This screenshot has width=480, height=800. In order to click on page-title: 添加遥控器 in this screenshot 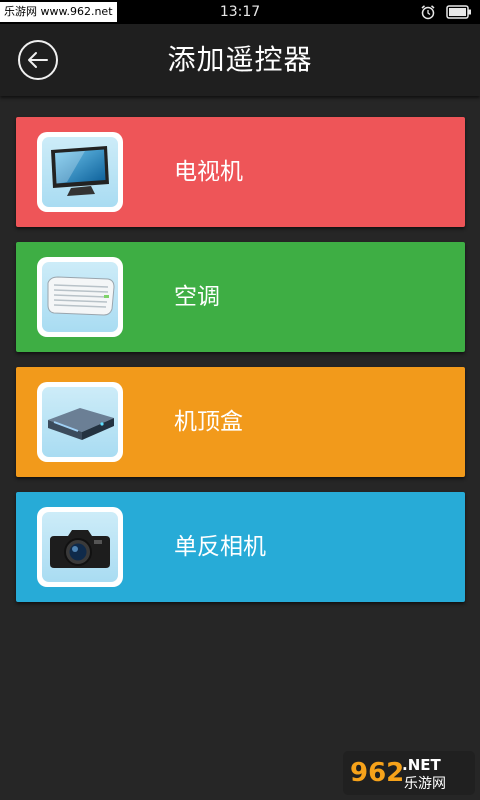, I will do `click(240, 59)`.